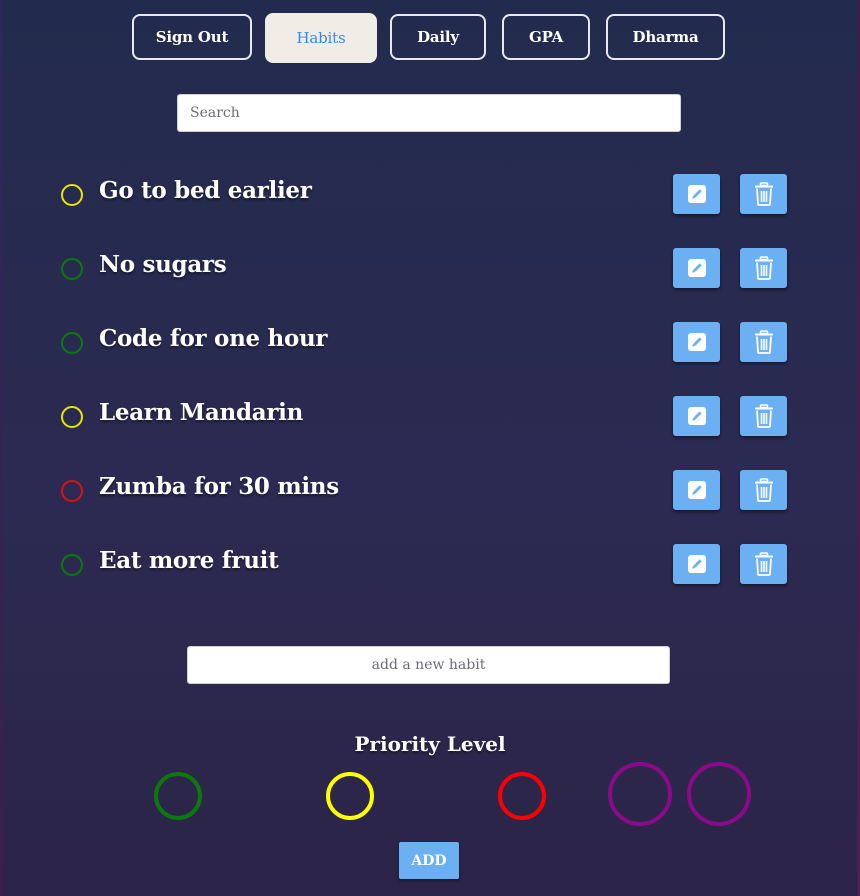  Describe the element at coordinates (219, 486) in the screenshot. I see `habit-label: Zumba for 30 mins` at that location.